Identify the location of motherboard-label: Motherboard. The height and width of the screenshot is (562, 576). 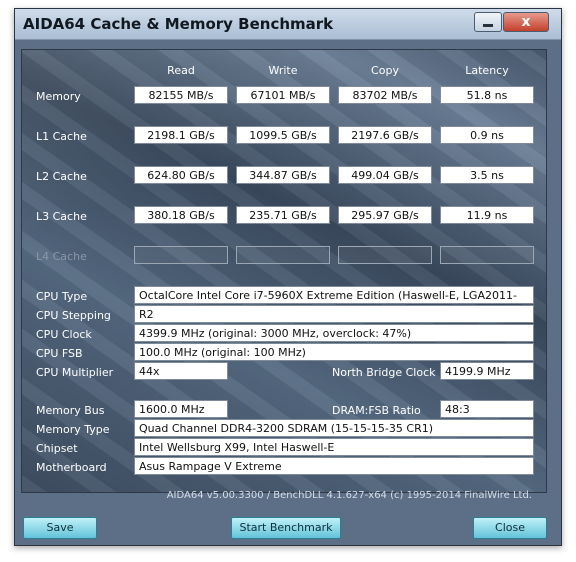
(71, 467).